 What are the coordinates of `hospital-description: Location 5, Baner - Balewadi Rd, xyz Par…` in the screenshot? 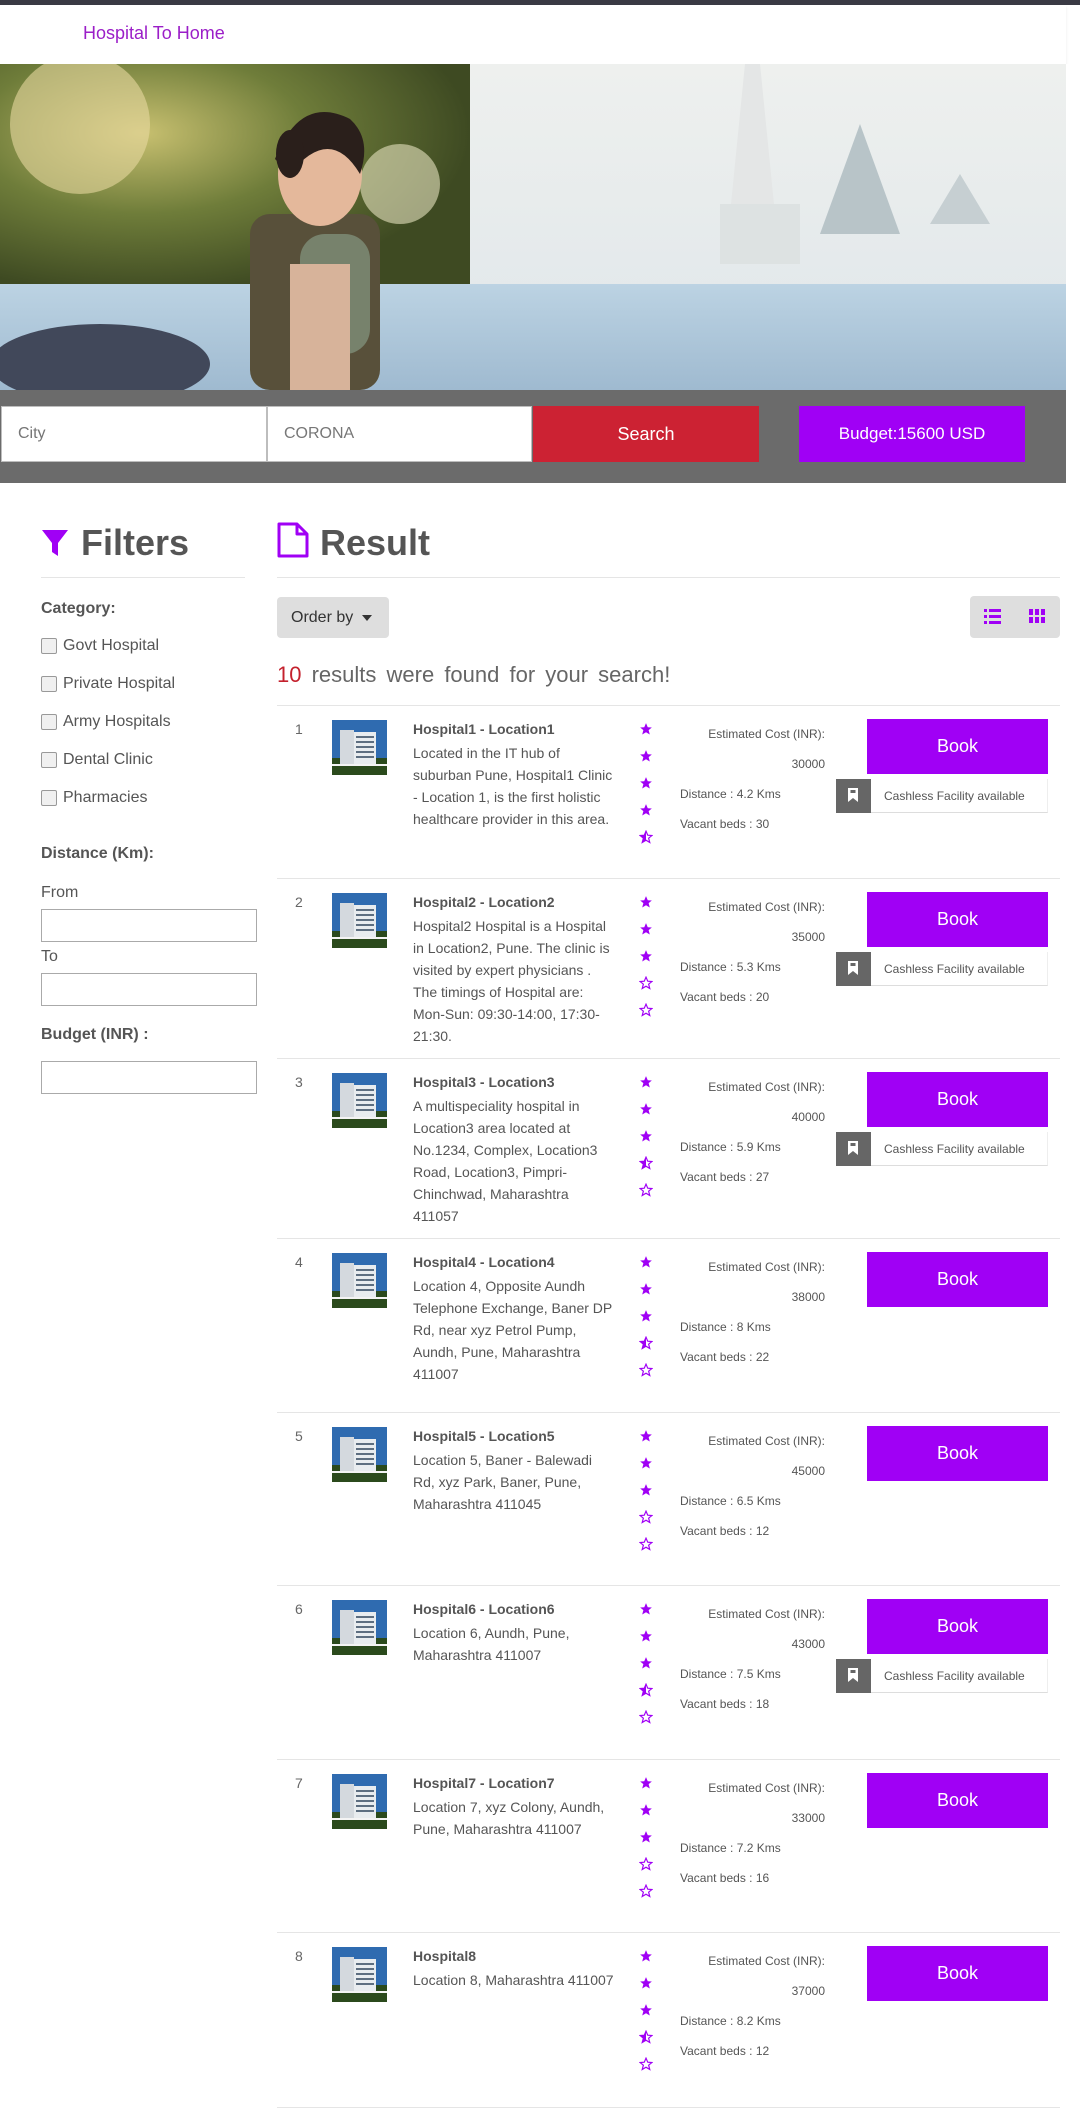 It's located at (502, 1482).